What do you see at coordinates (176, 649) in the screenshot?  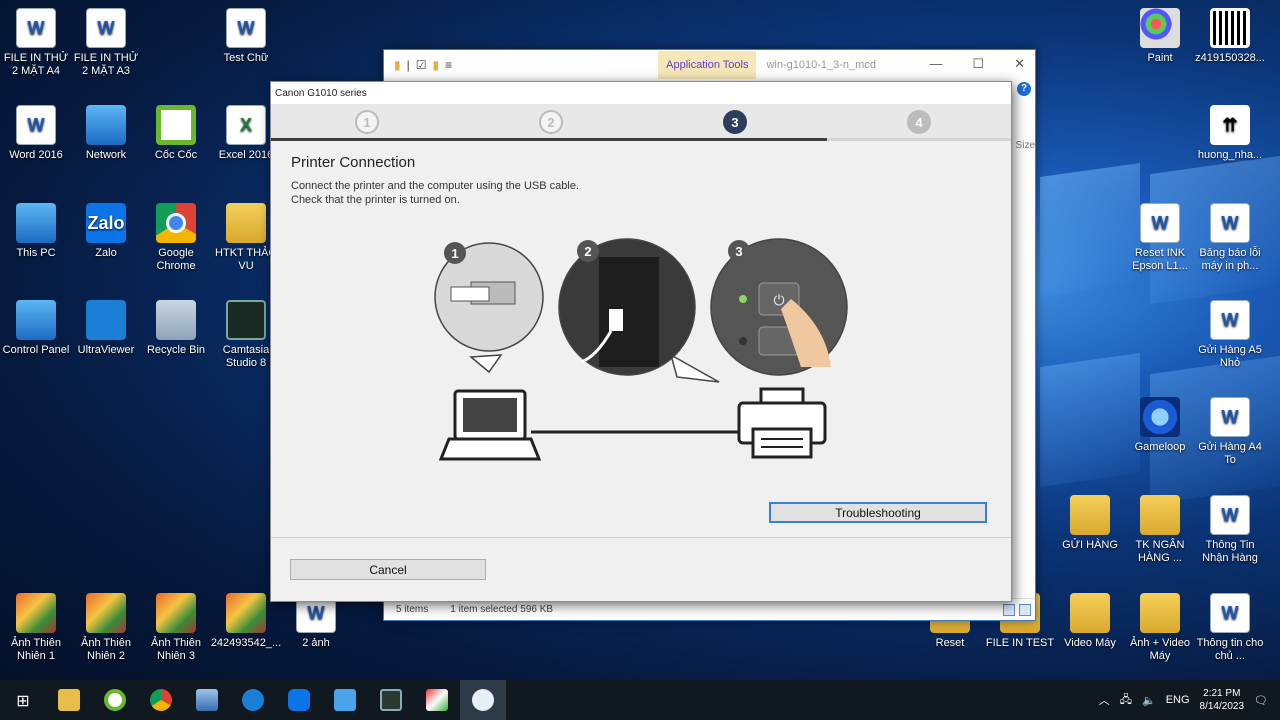 I see `desktop-icon-label: Ảnh Thiên Nhiên 3` at bounding box center [176, 649].